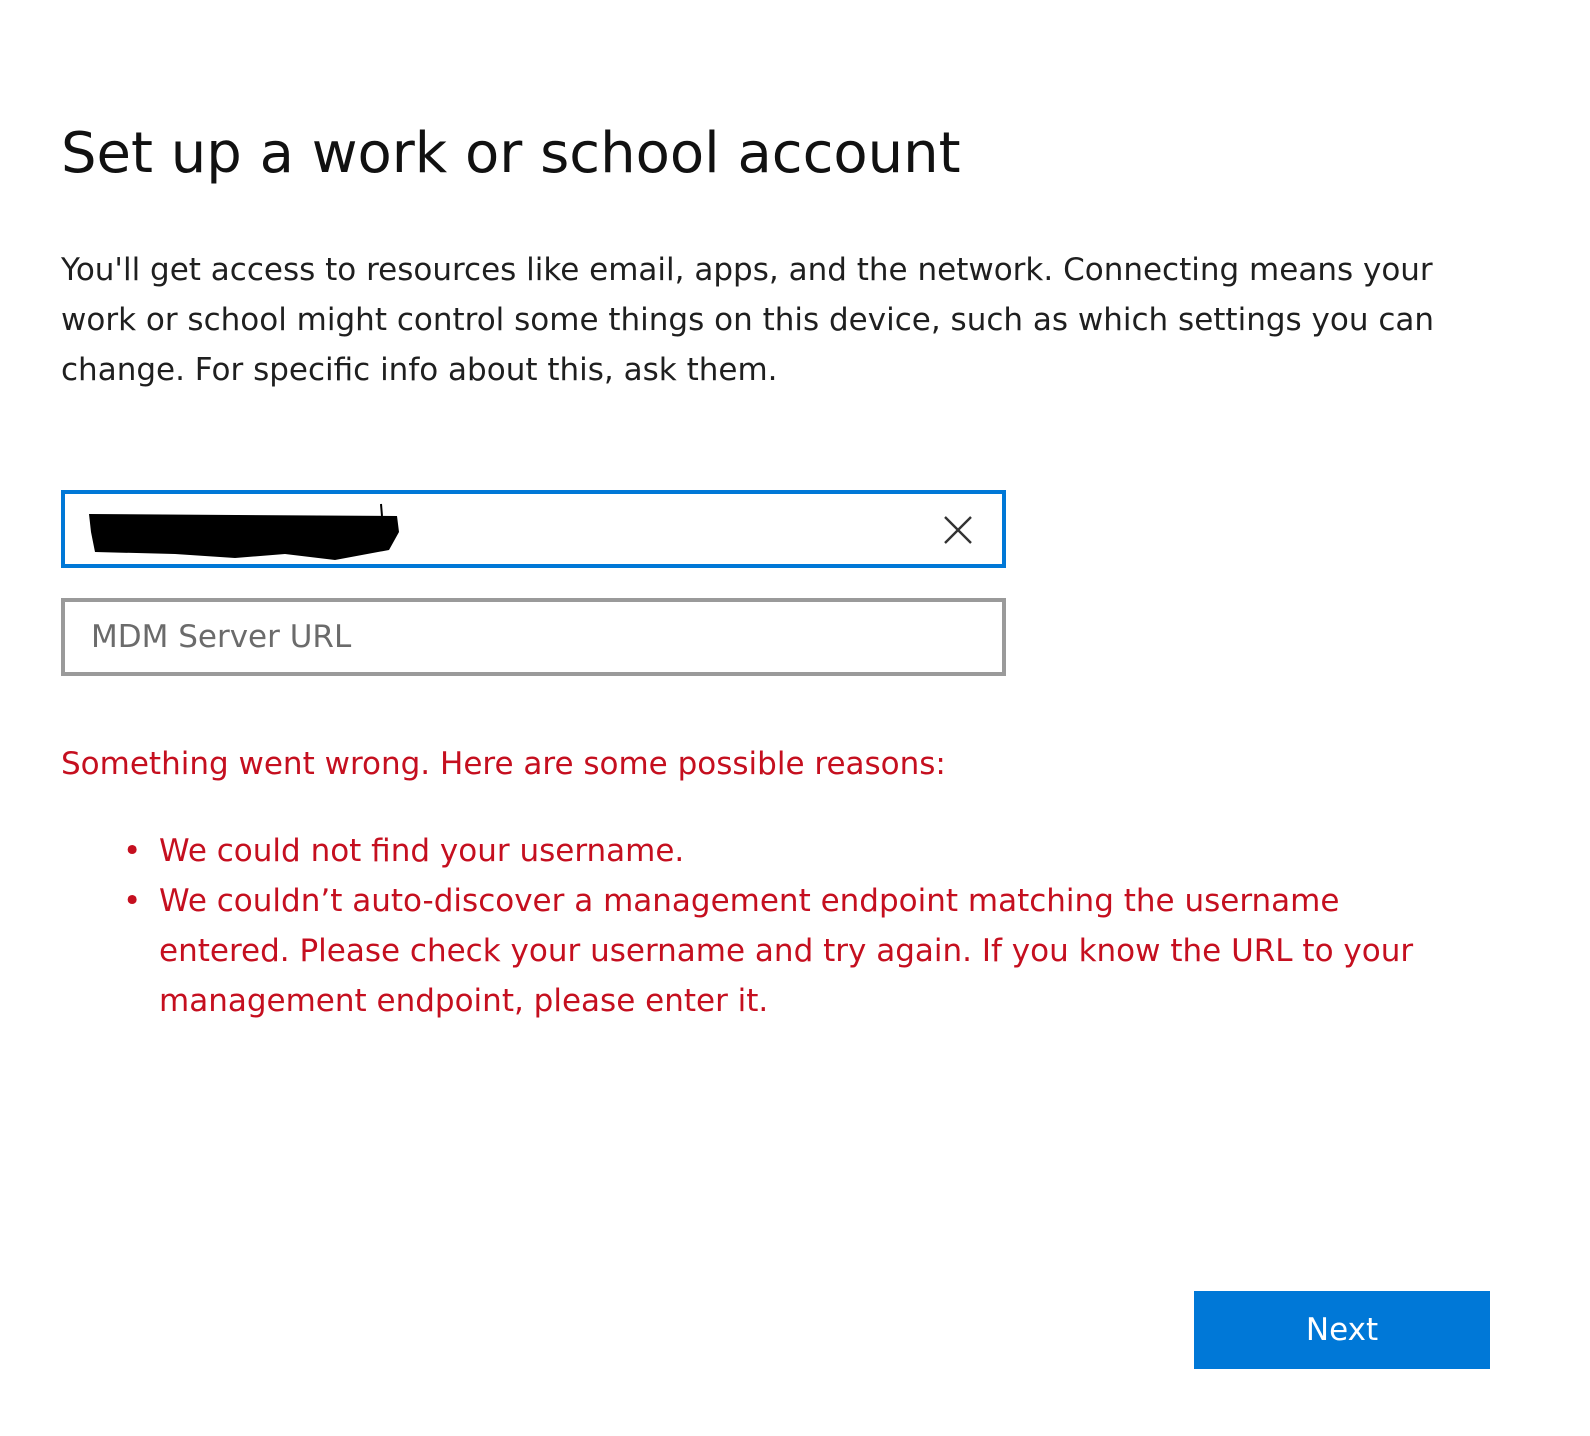 The width and height of the screenshot is (1590, 1436). I want to click on mdm-server-url-input, so click(533, 637).